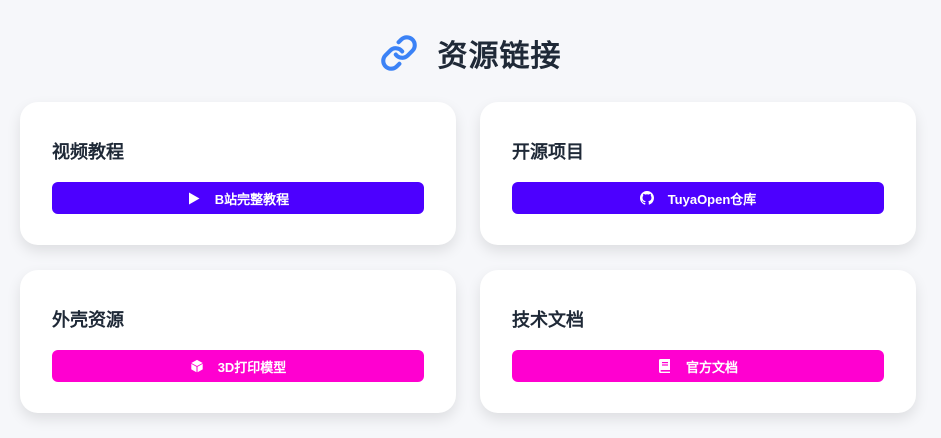 The image size is (941, 438). I want to click on link-icon, so click(399, 53).